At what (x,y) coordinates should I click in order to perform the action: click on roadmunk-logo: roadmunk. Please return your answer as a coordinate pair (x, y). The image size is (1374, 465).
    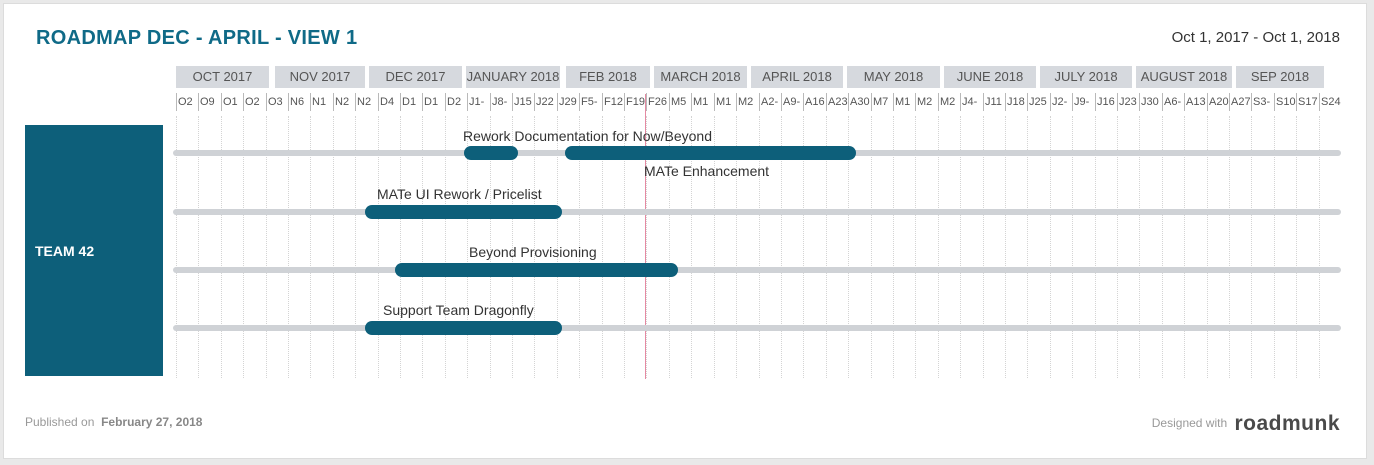
    Looking at the image, I should click on (1287, 423).